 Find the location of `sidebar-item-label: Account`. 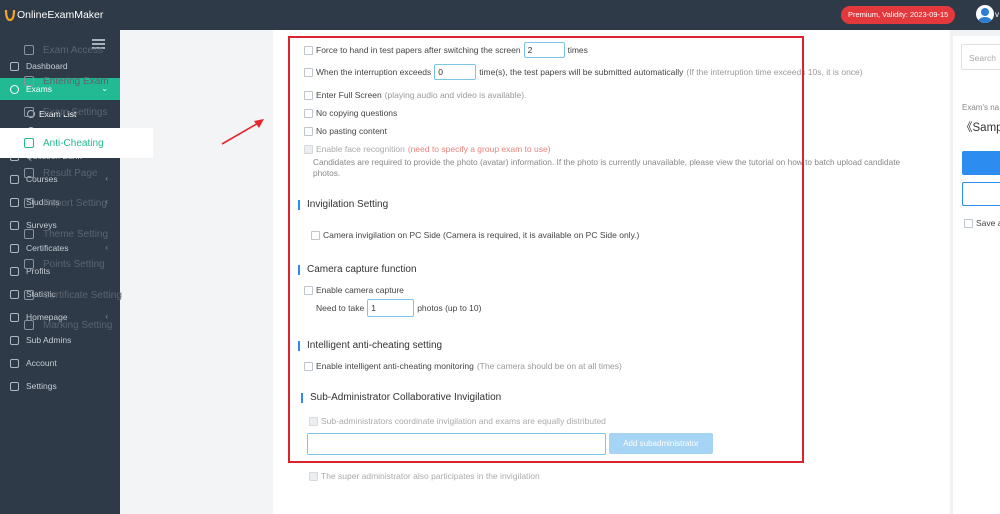

sidebar-item-label: Account is located at coordinates (41, 363).